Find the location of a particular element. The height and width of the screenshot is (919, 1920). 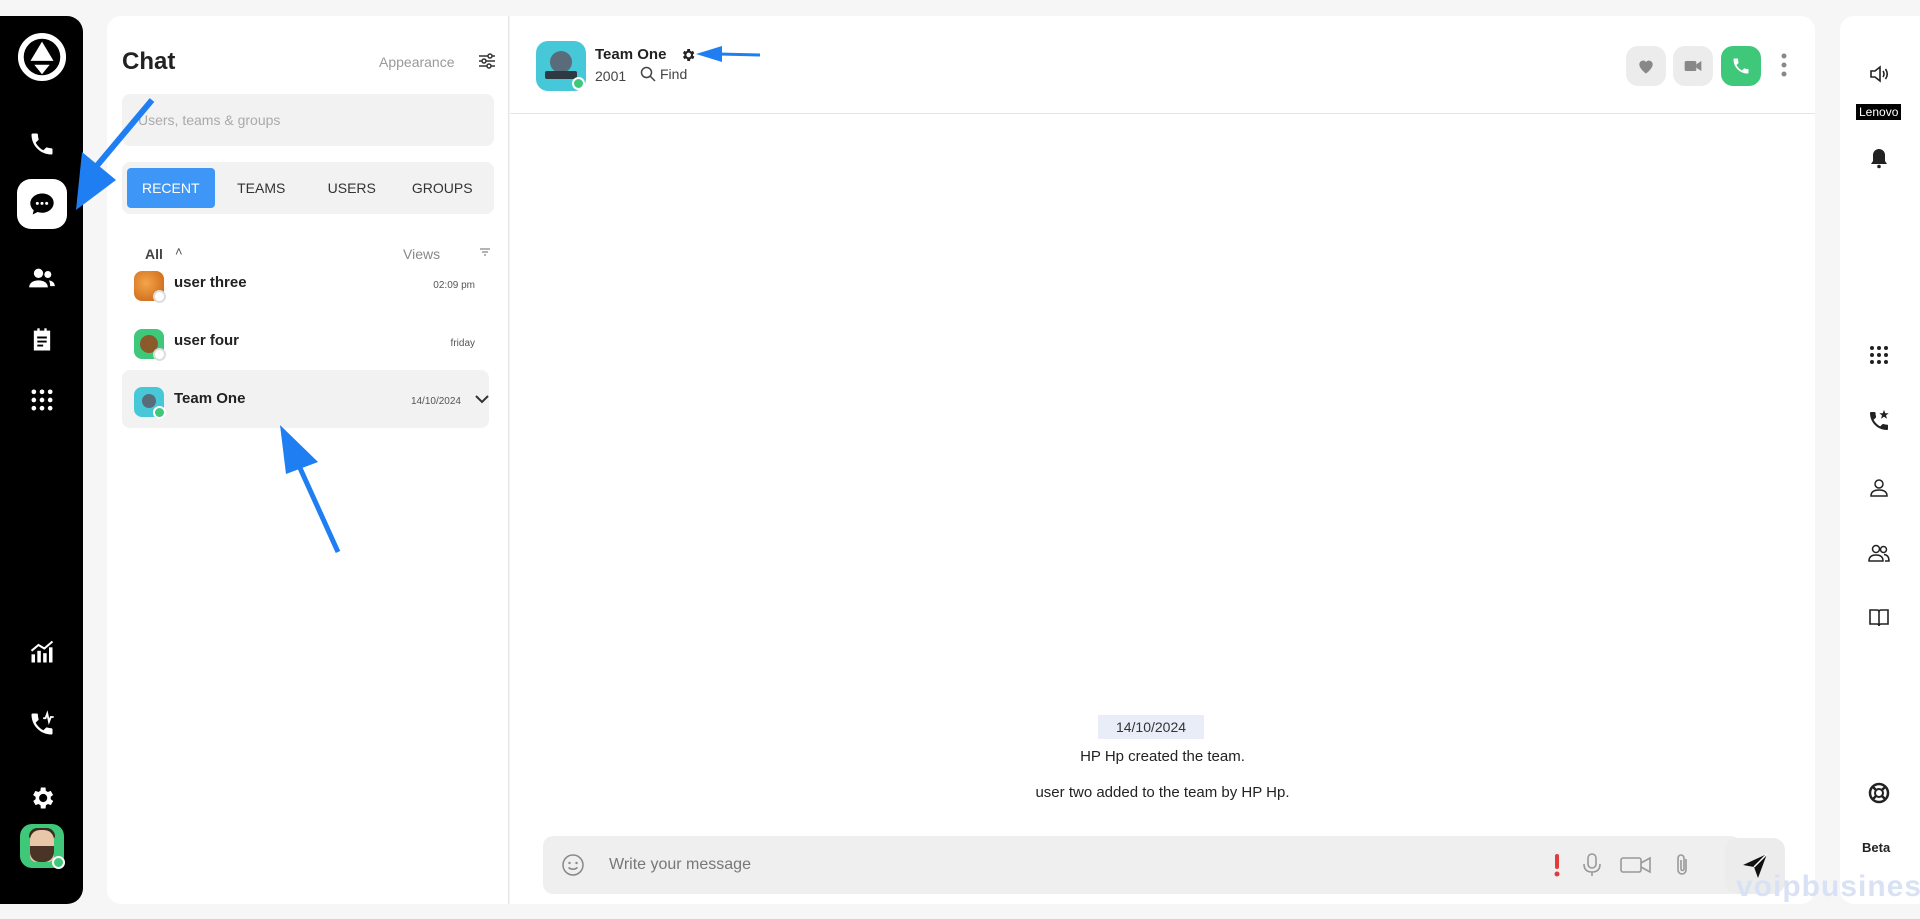

group-icon is located at coordinates (1879, 553).